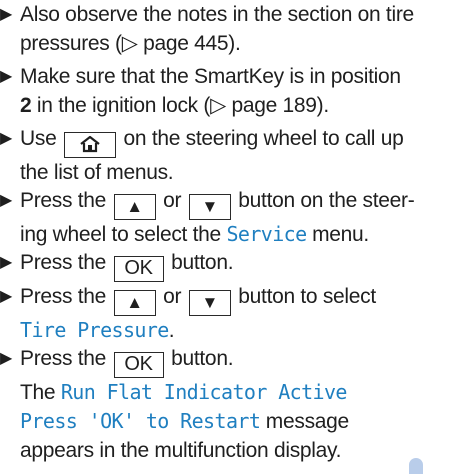  Describe the element at coordinates (263, 138) in the screenshot. I see `step-text-fragment: on the steering wheel to call up` at that location.